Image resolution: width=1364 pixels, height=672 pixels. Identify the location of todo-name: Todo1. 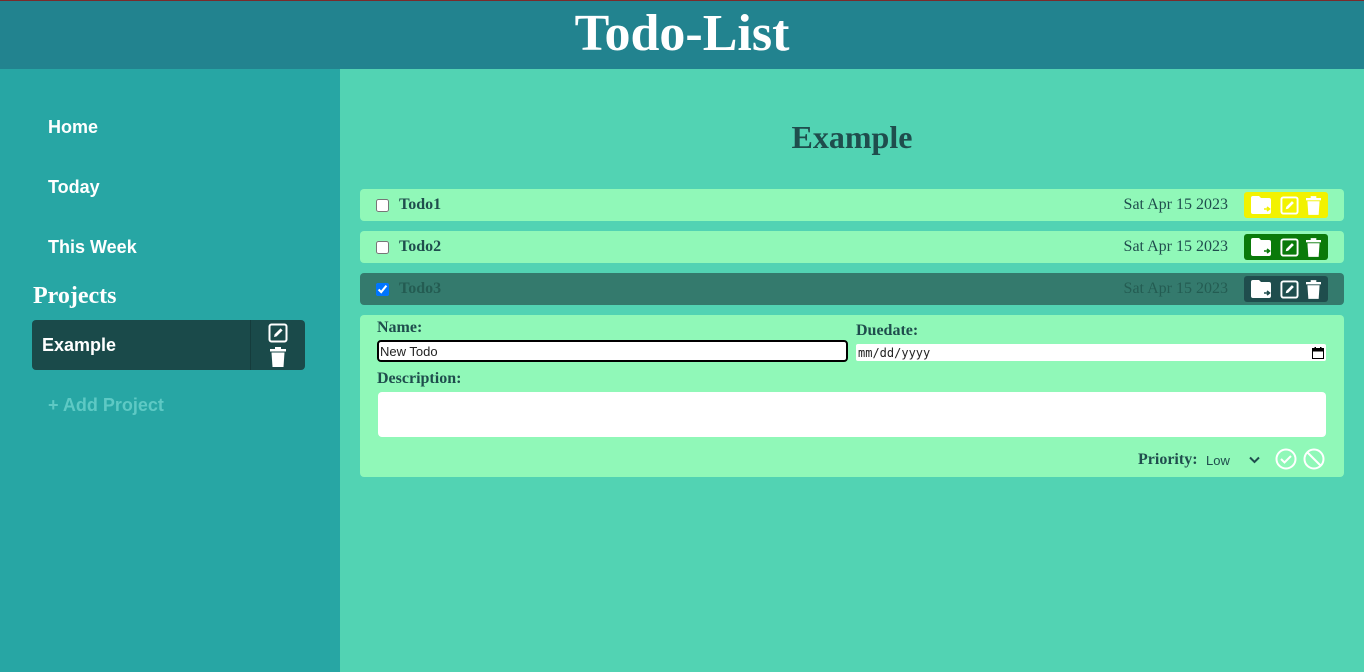
(420, 204).